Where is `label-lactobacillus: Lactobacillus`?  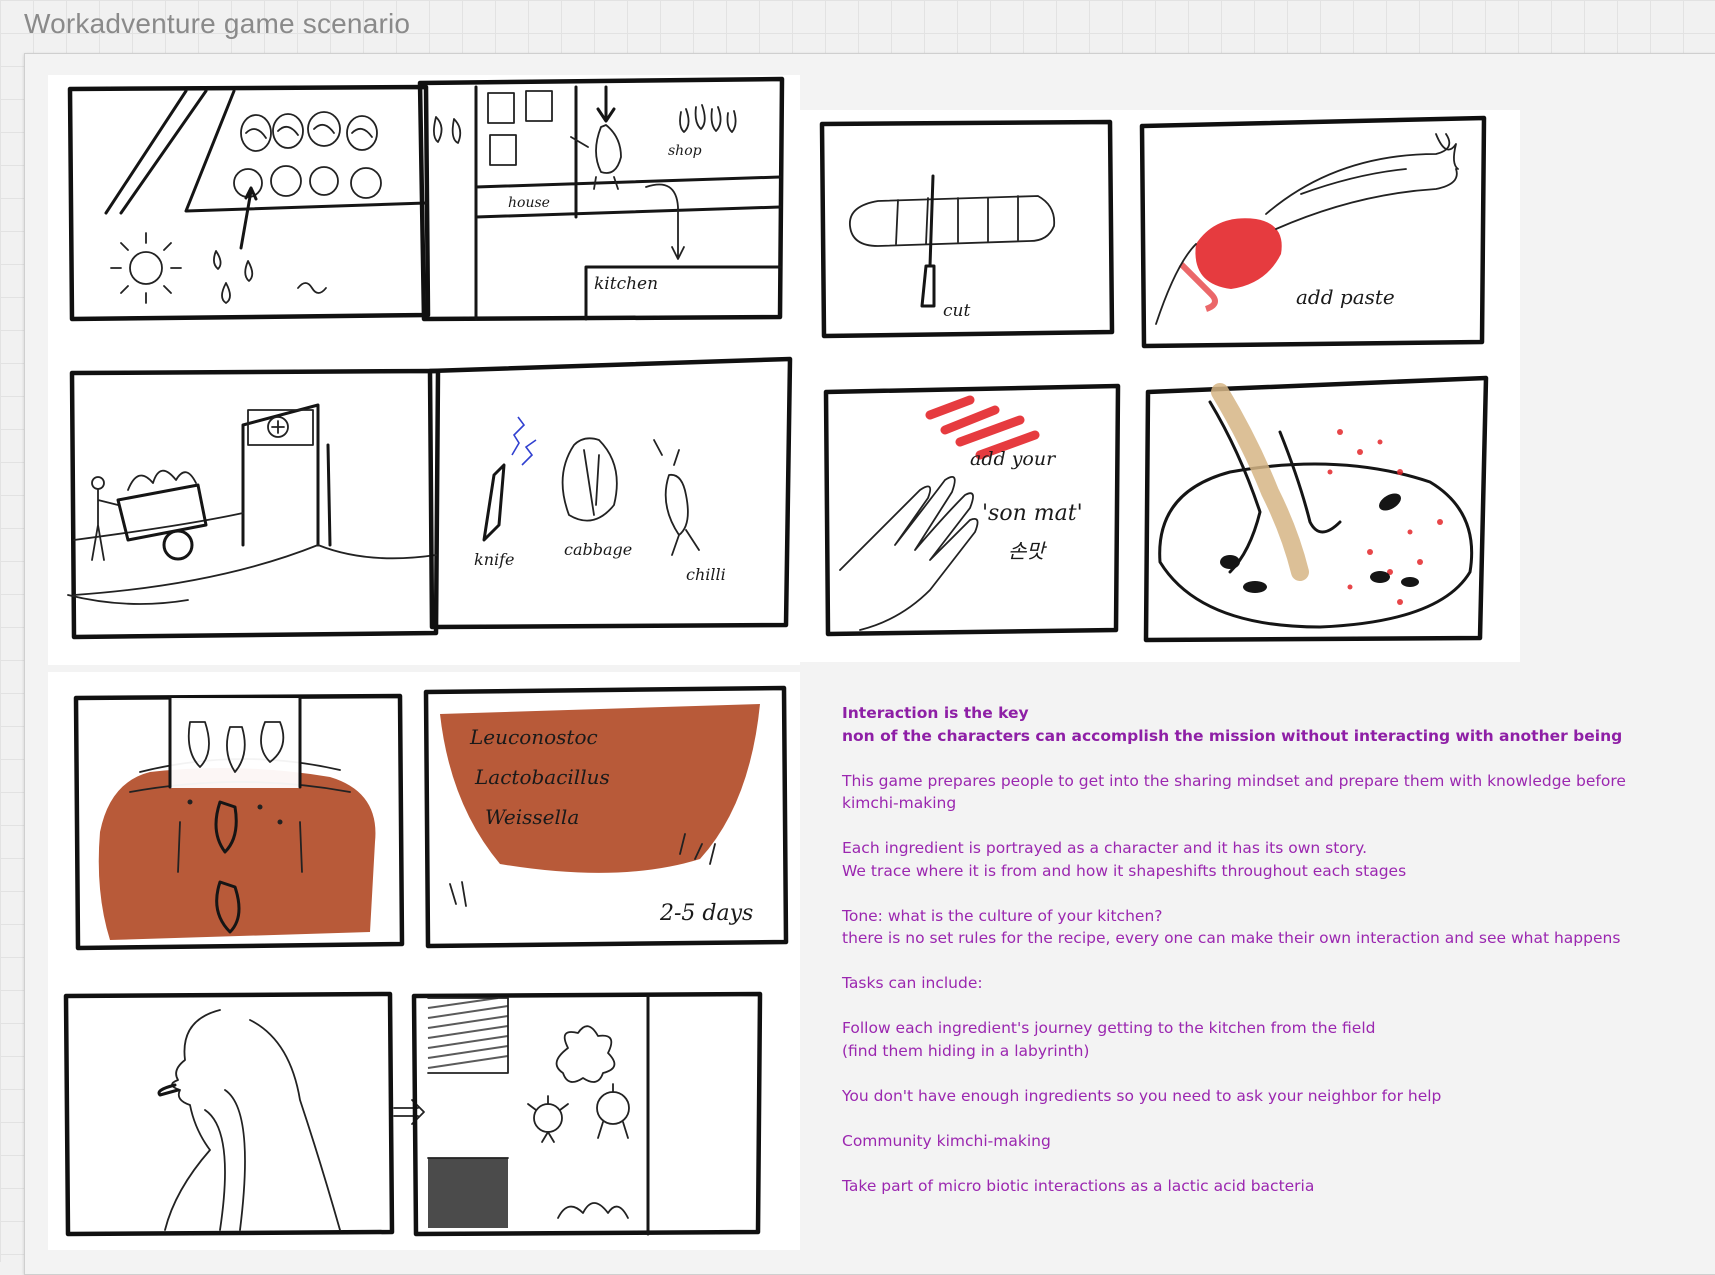 label-lactobacillus: Lactobacillus is located at coordinates (542, 777).